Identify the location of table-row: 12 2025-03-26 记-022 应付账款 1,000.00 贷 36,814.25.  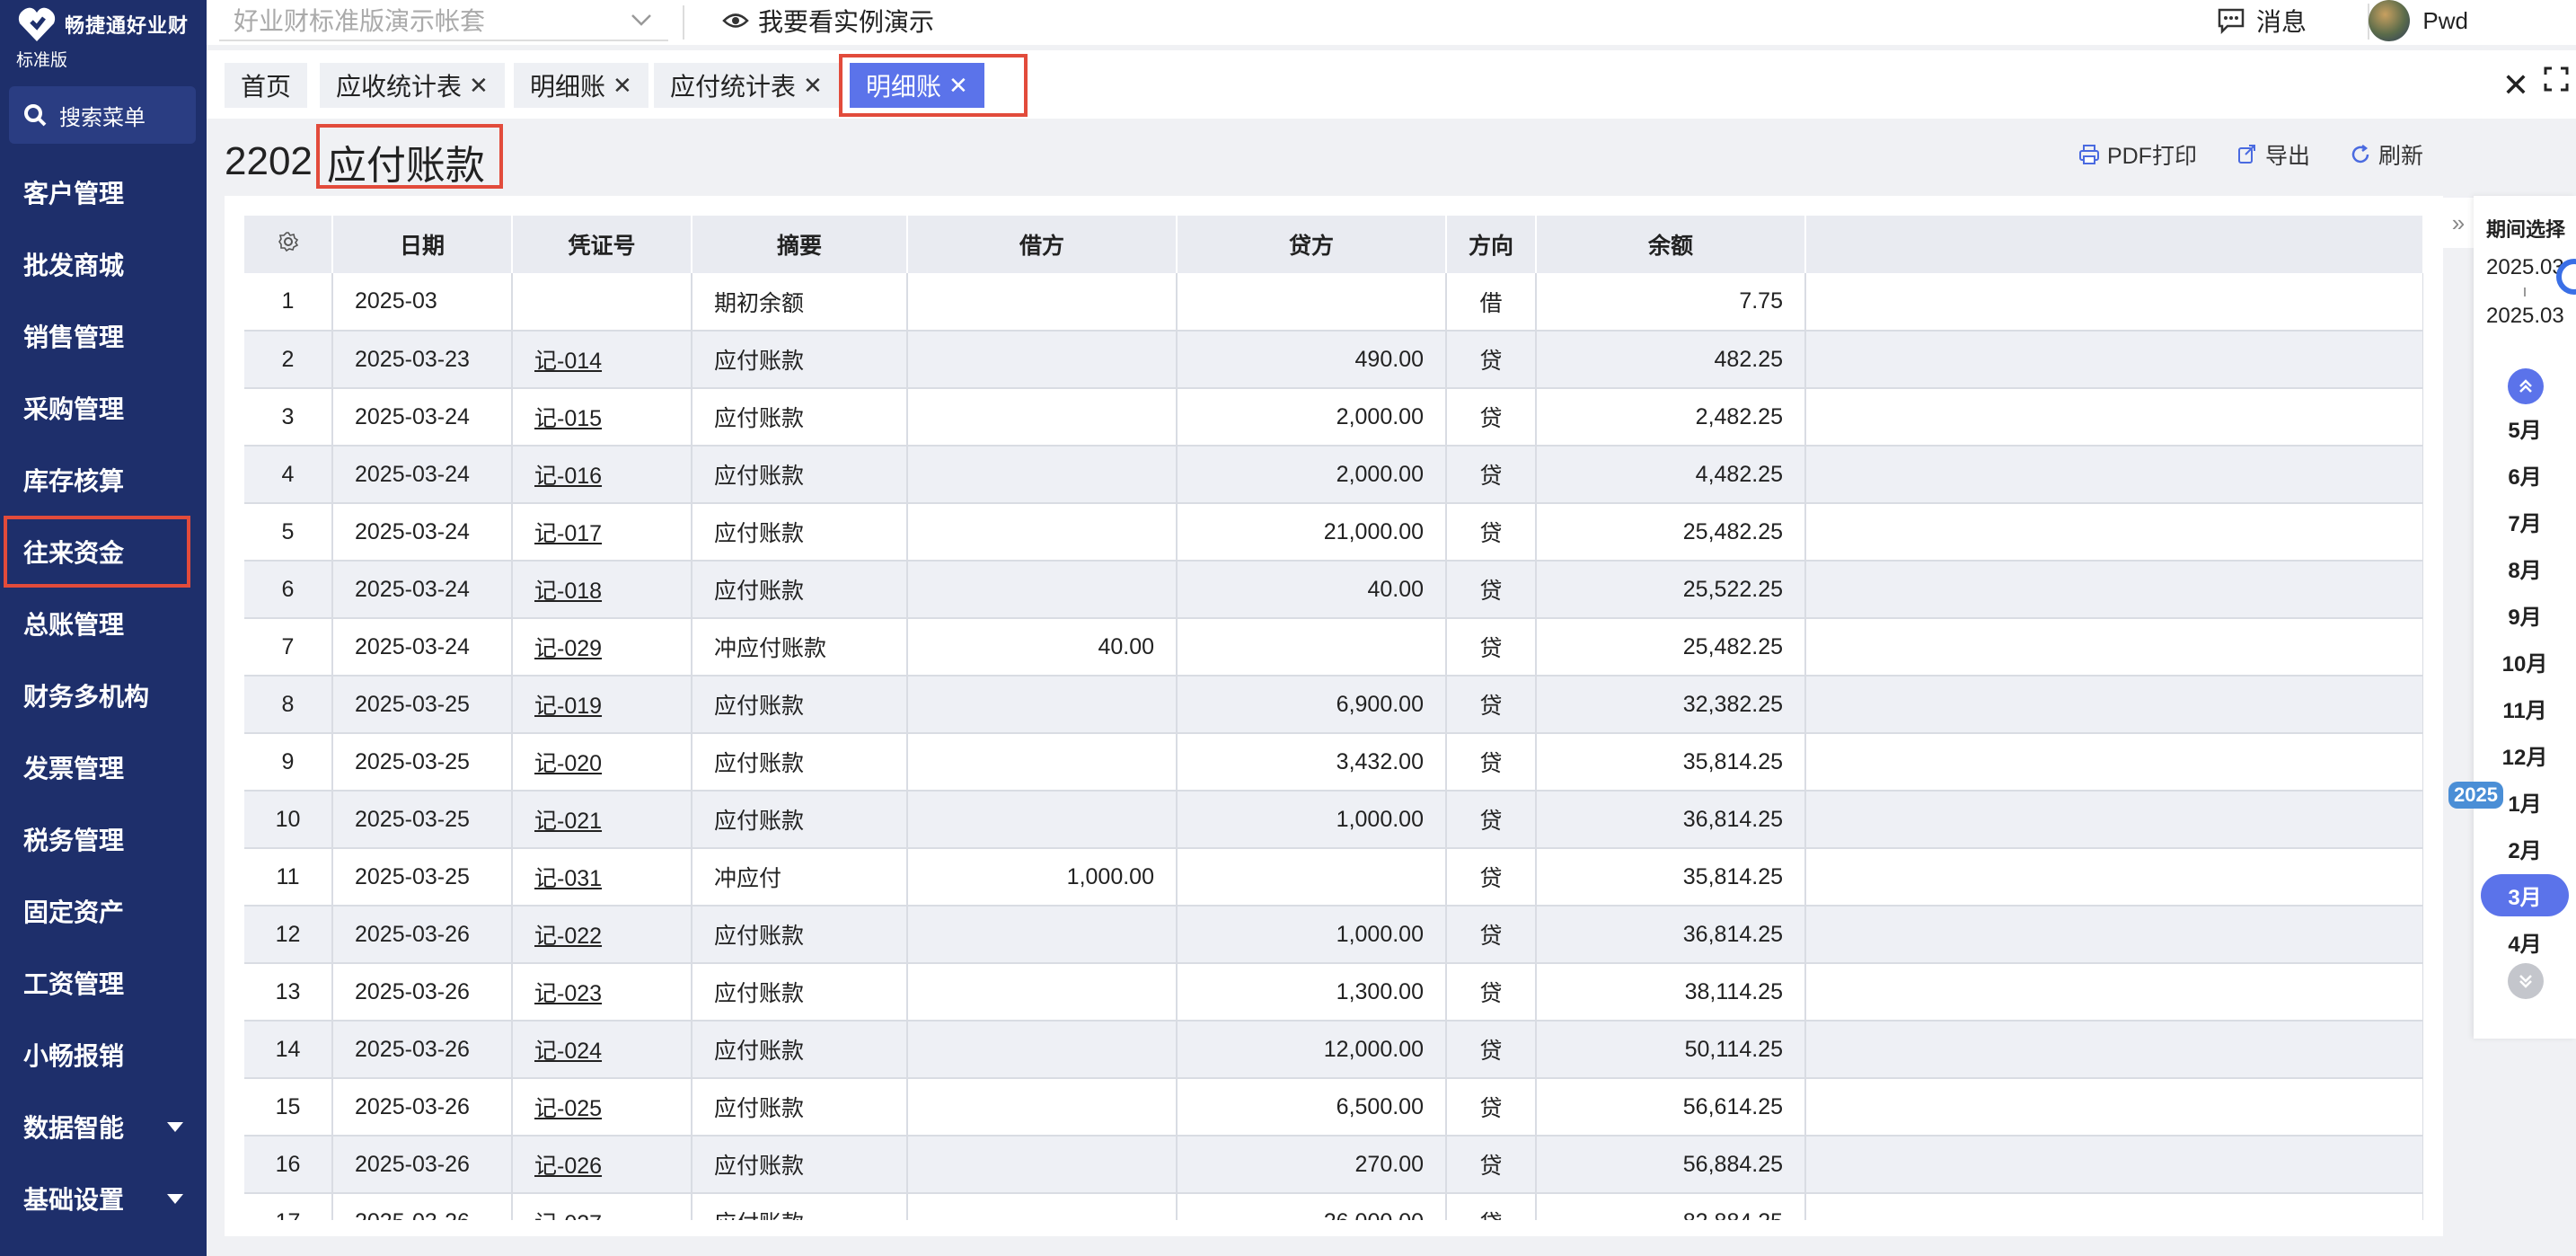
(1333, 935).